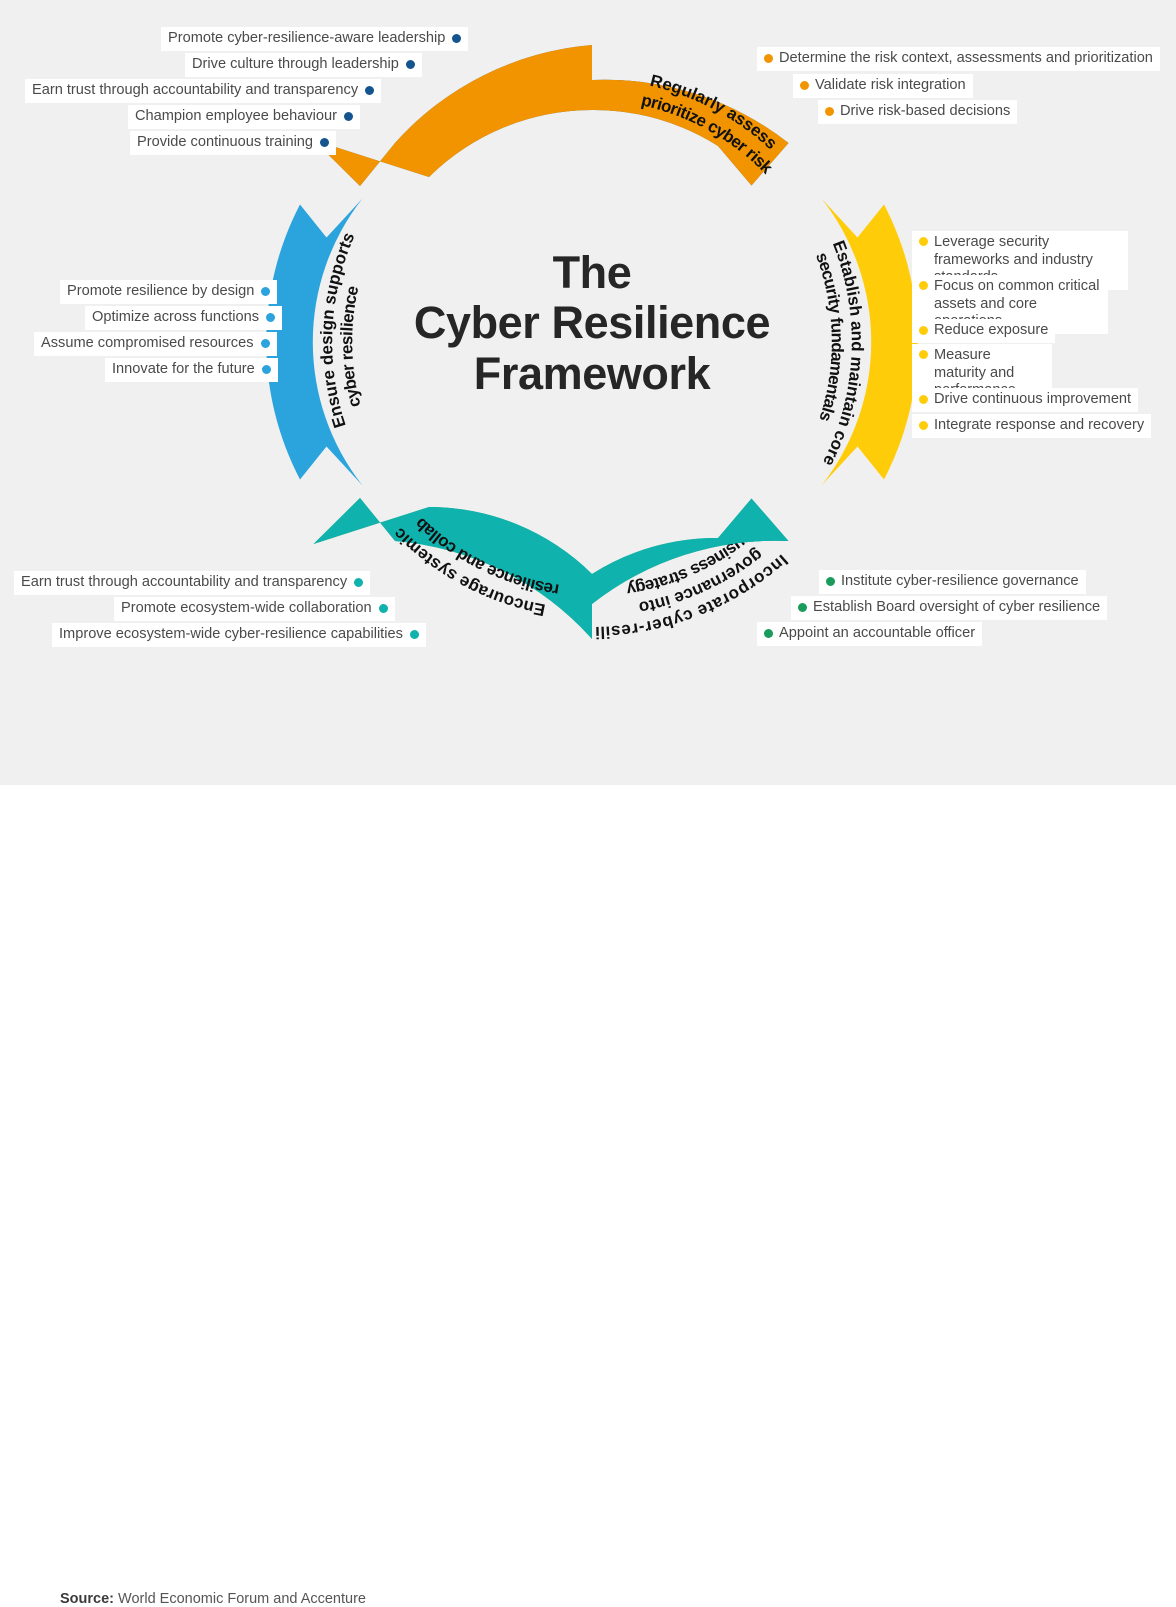 Image resolution: width=1176 pixels, height=1607 pixels. What do you see at coordinates (254, 609) in the screenshot?
I see `bullet-item: Promote ecosystem-wide collaboration` at bounding box center [254, 609].